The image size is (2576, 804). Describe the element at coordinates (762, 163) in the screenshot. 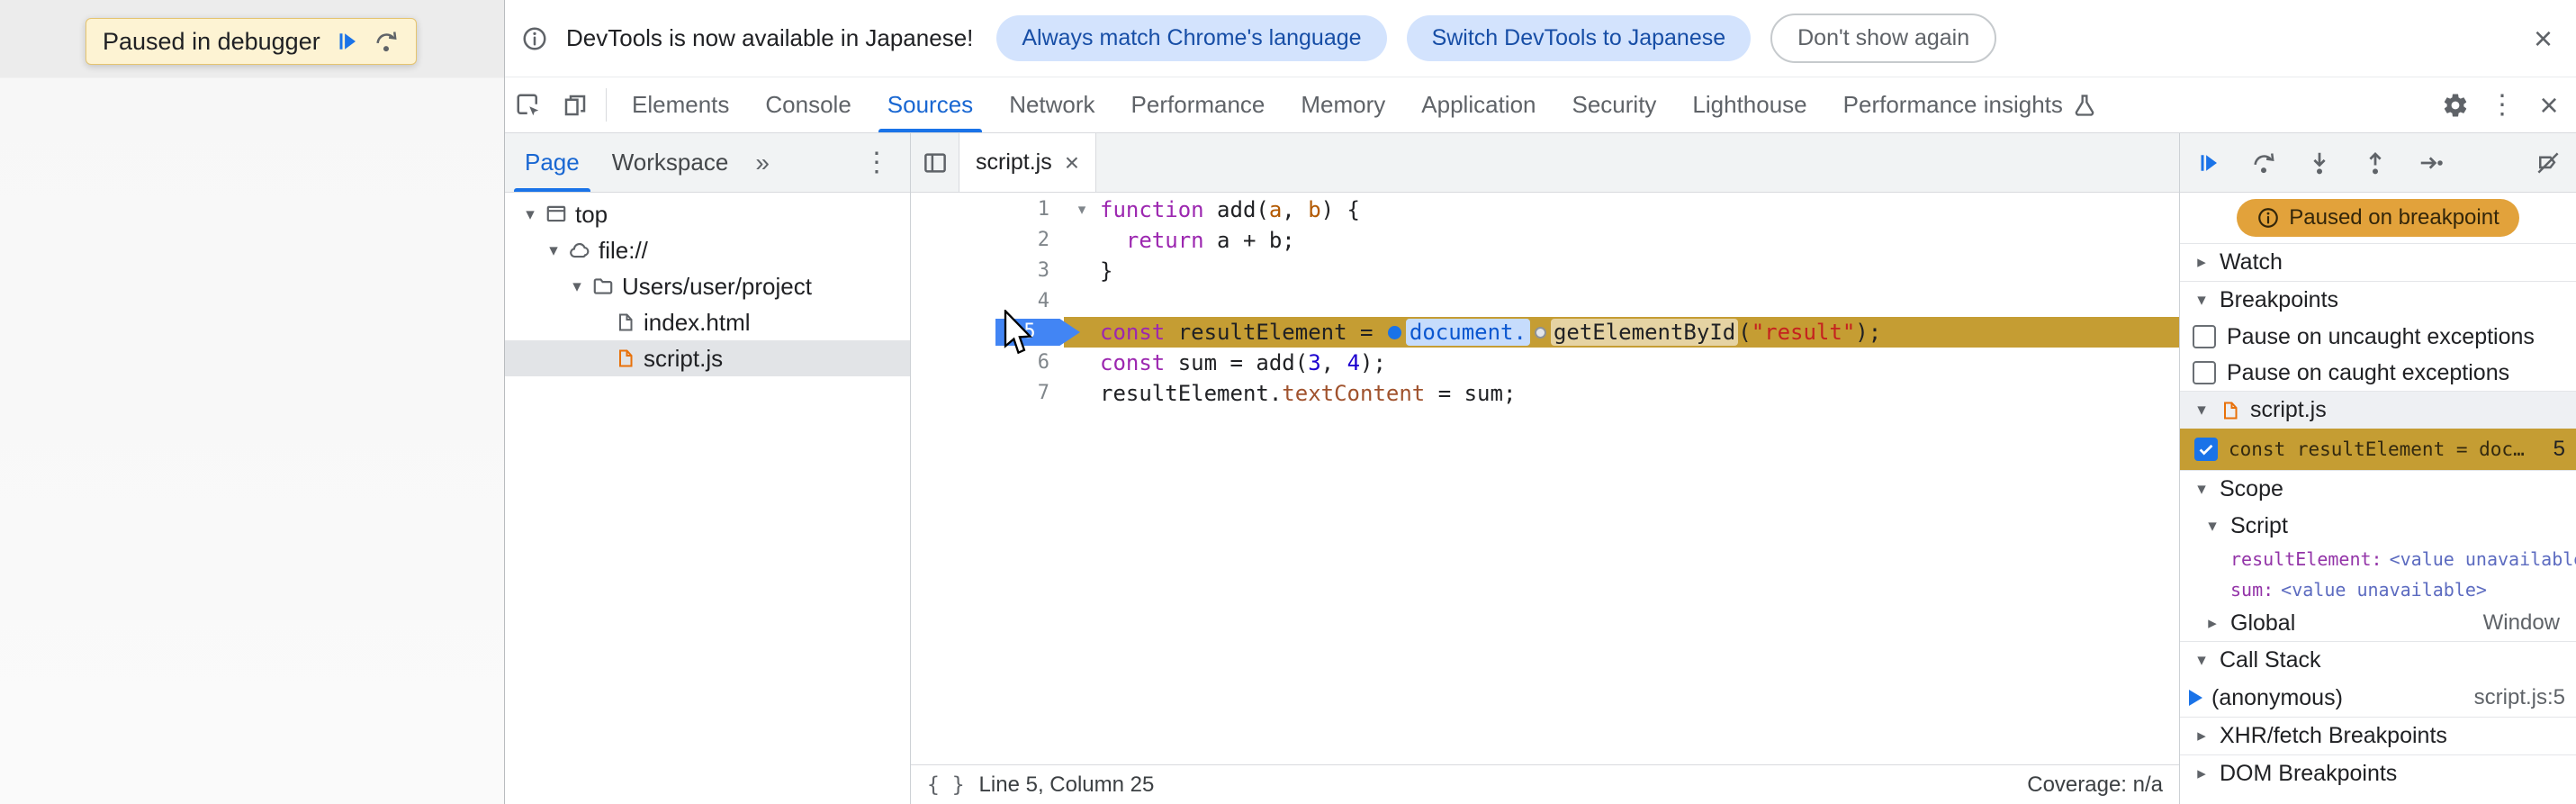

I see `more-tabs-icon: »` at that location.